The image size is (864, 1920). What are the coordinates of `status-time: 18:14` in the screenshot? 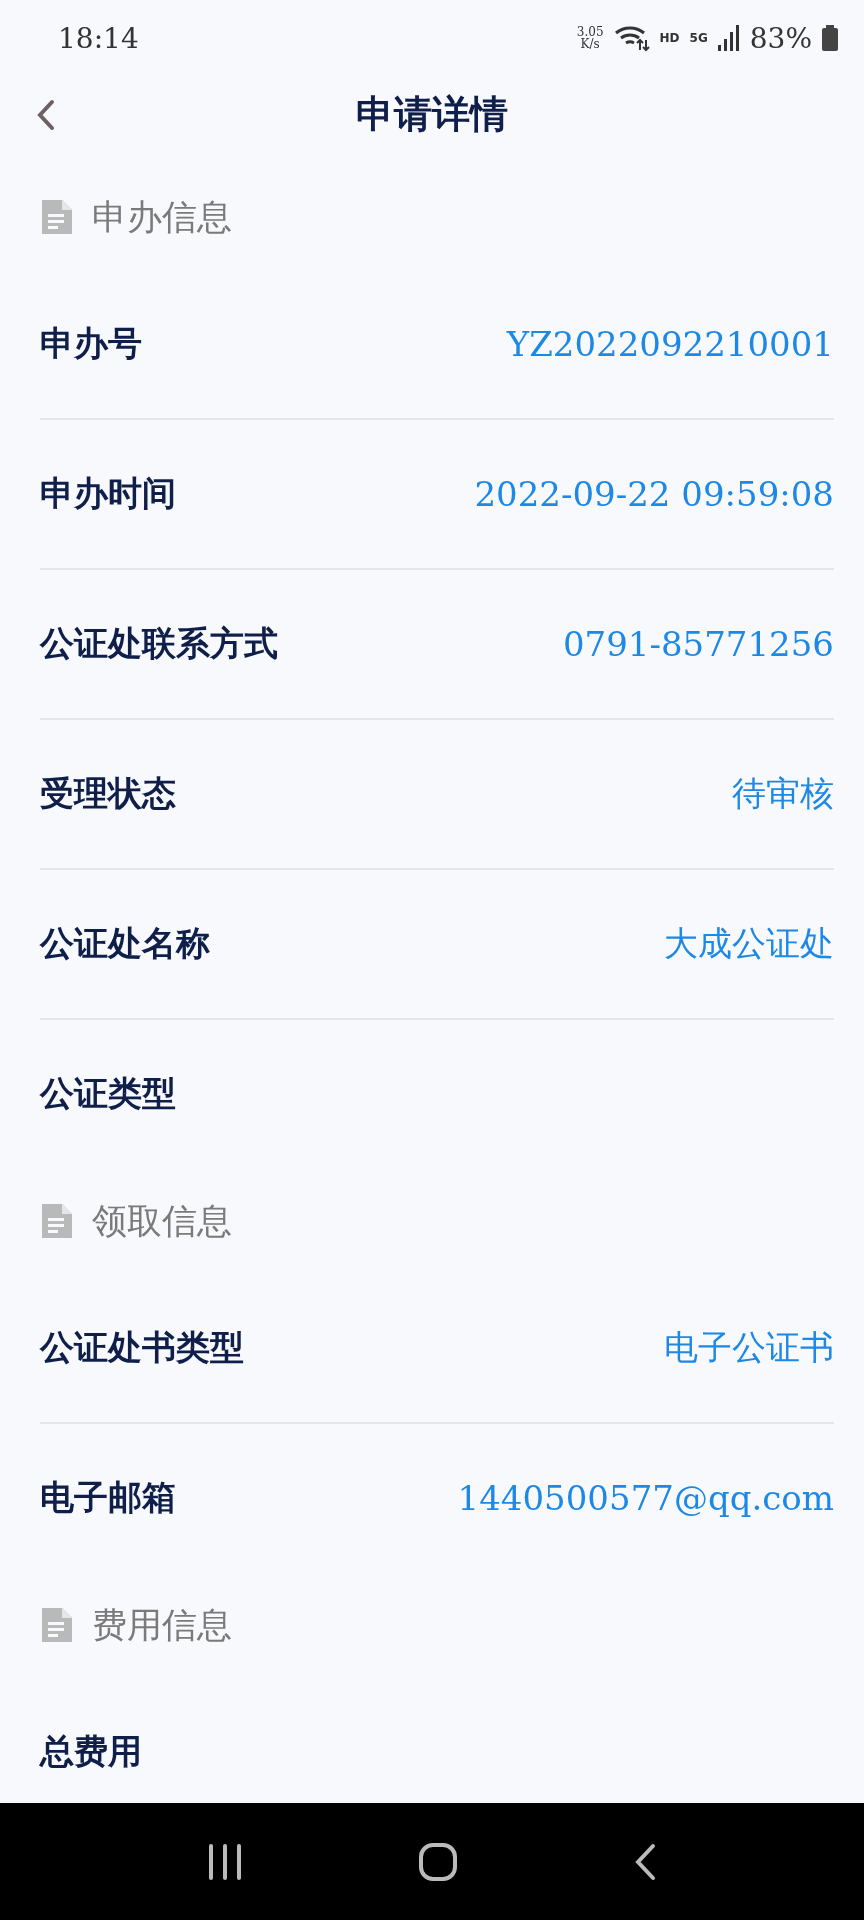 It's located at (98, 38).